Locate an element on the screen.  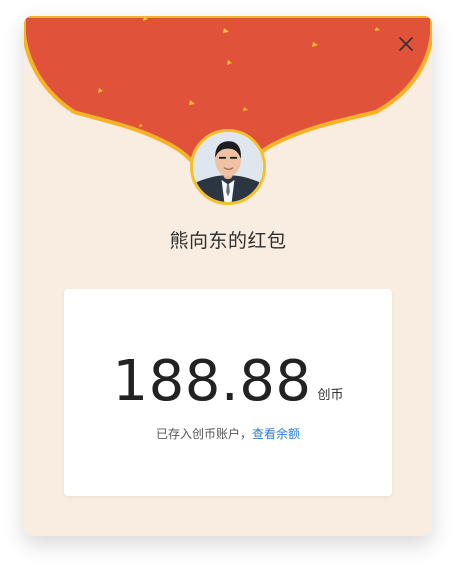
close-icon is located at coordinates (406, 44).